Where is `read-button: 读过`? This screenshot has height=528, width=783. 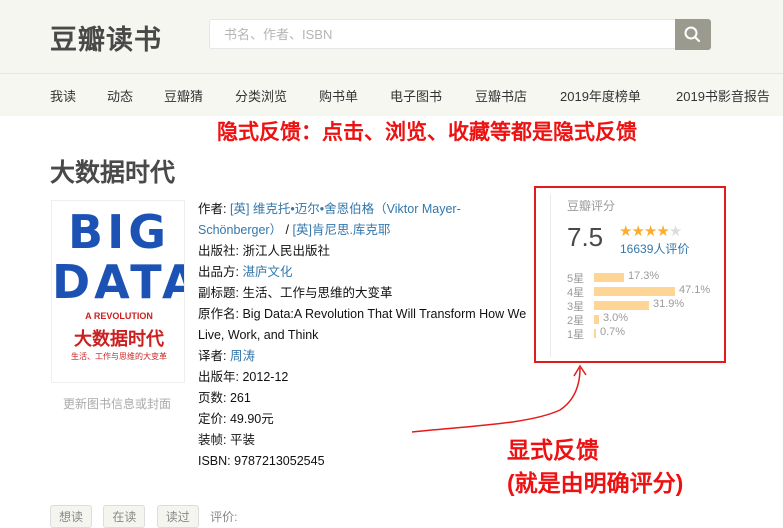 read-button: 读过 is located at coordinates (177, 516).